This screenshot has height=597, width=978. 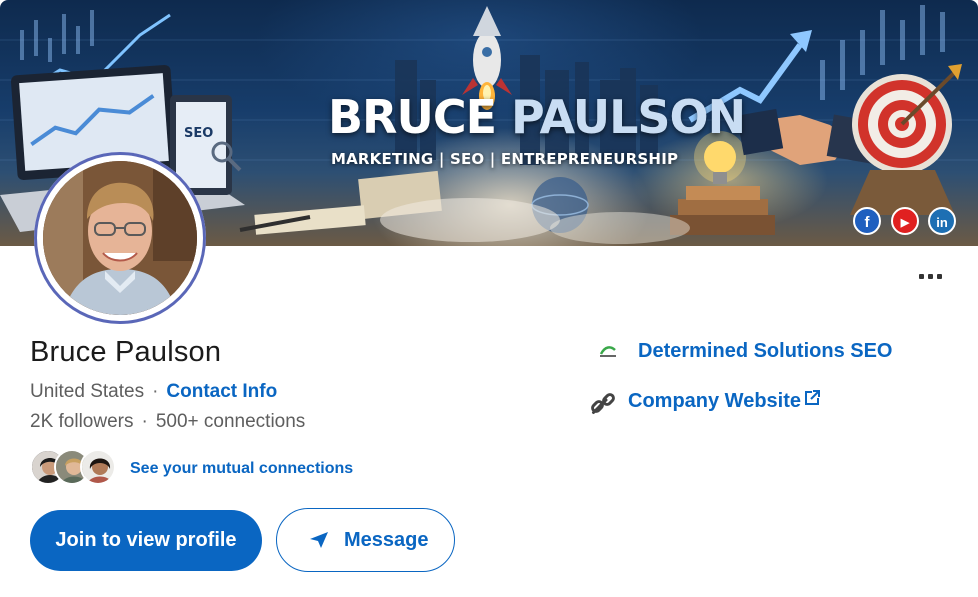 I want to click on banner-first-name: BRUCE, so click(x=412, y=117).